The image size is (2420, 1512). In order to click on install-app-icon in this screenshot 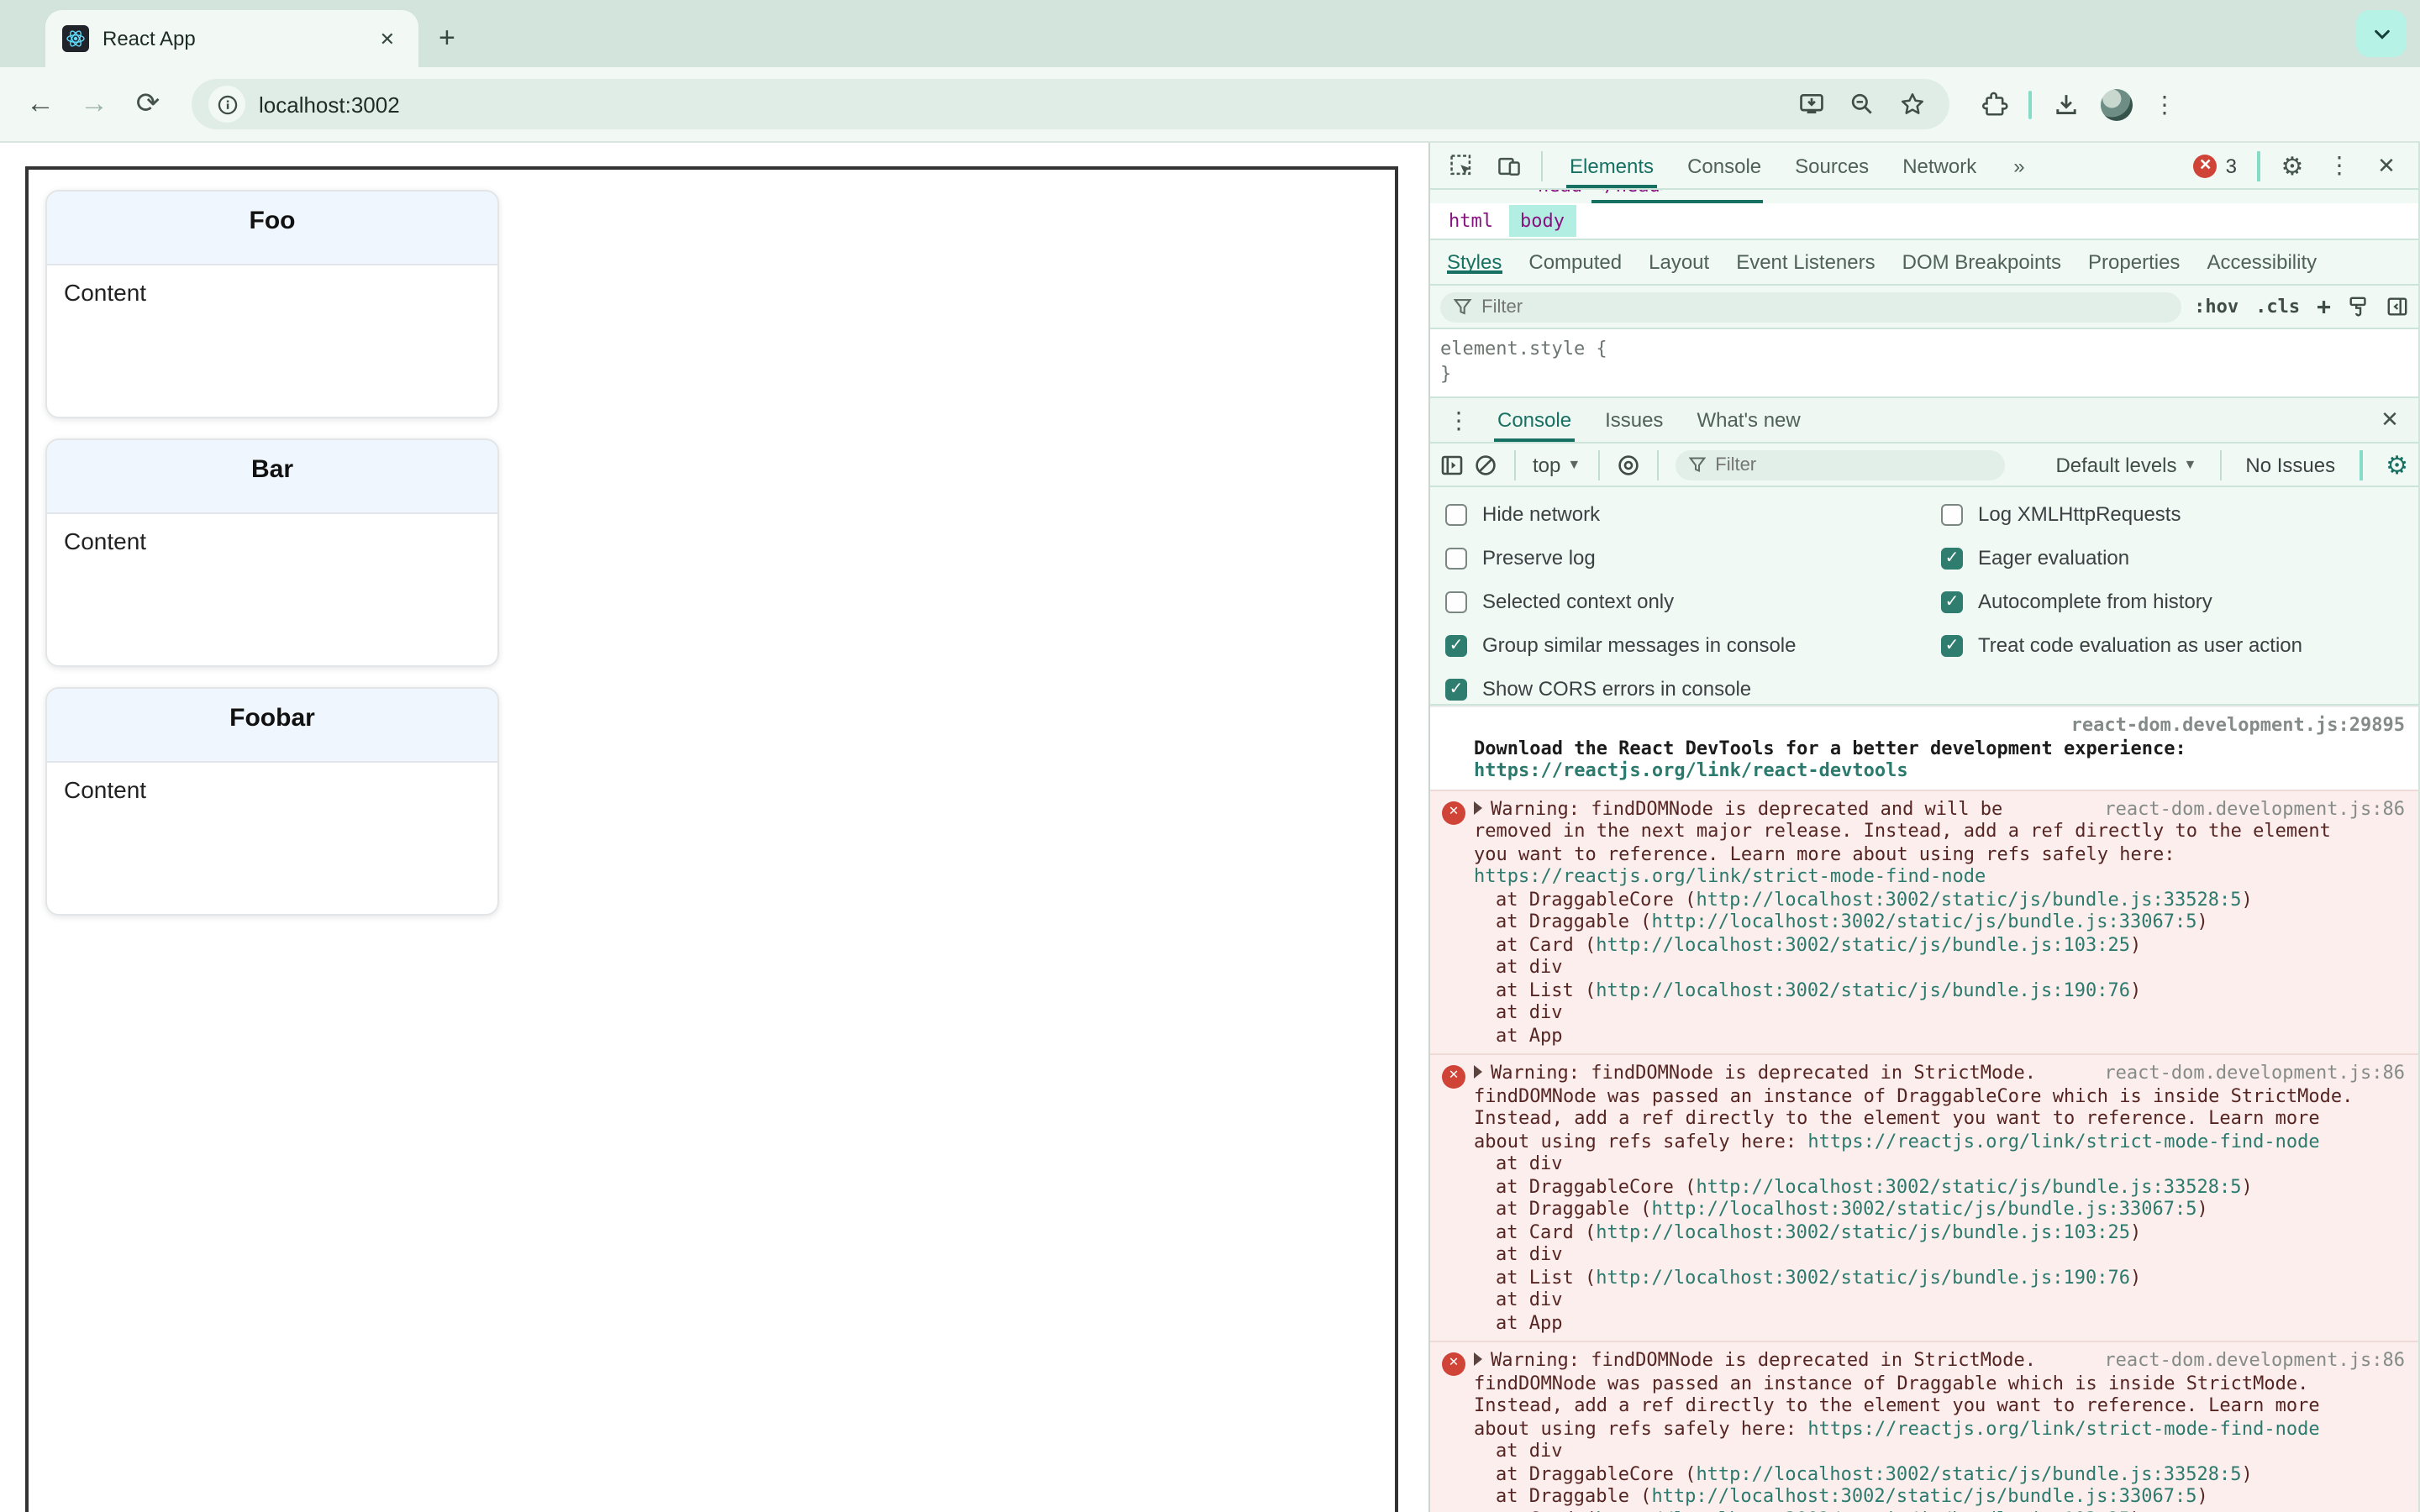, I will do `click(1811, 104)`.